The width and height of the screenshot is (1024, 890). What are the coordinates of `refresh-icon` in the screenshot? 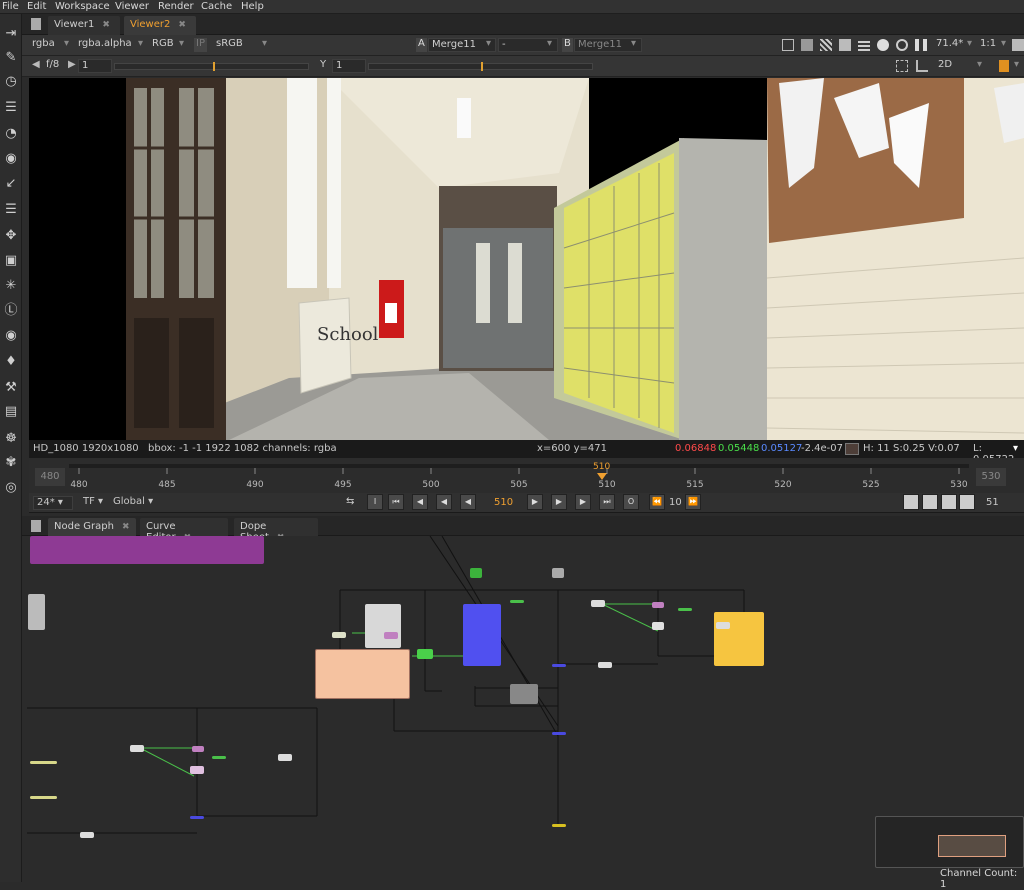 It's located at (883, 45).